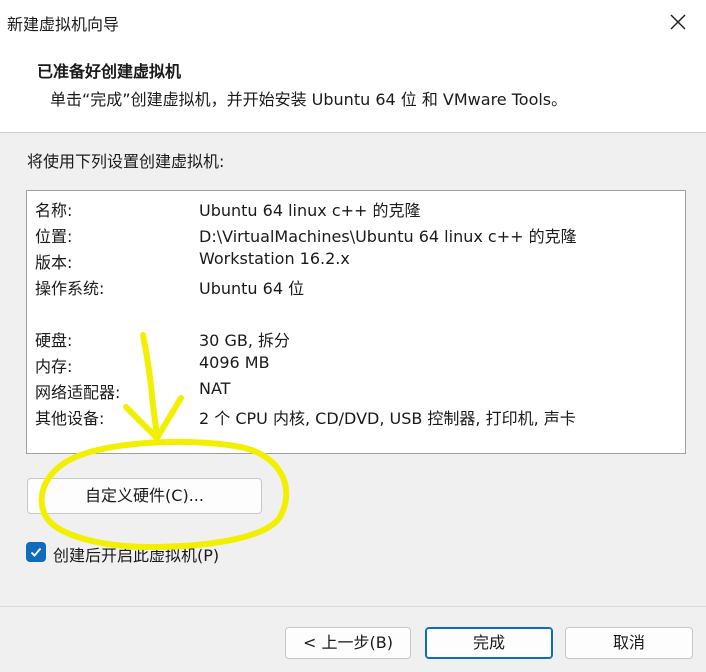 This screenshot has height=672, width=706. What do you see at coordinates (629, 643) in the screenshot?
I see `cancel-button: 取消` at bounding box center [629, 643].